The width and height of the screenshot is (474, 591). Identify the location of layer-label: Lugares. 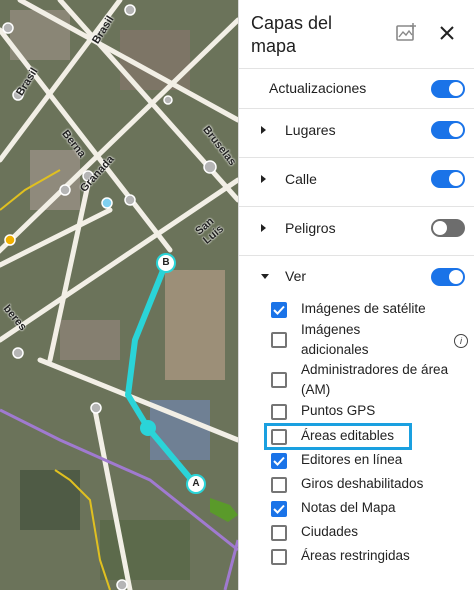
(310, 130).